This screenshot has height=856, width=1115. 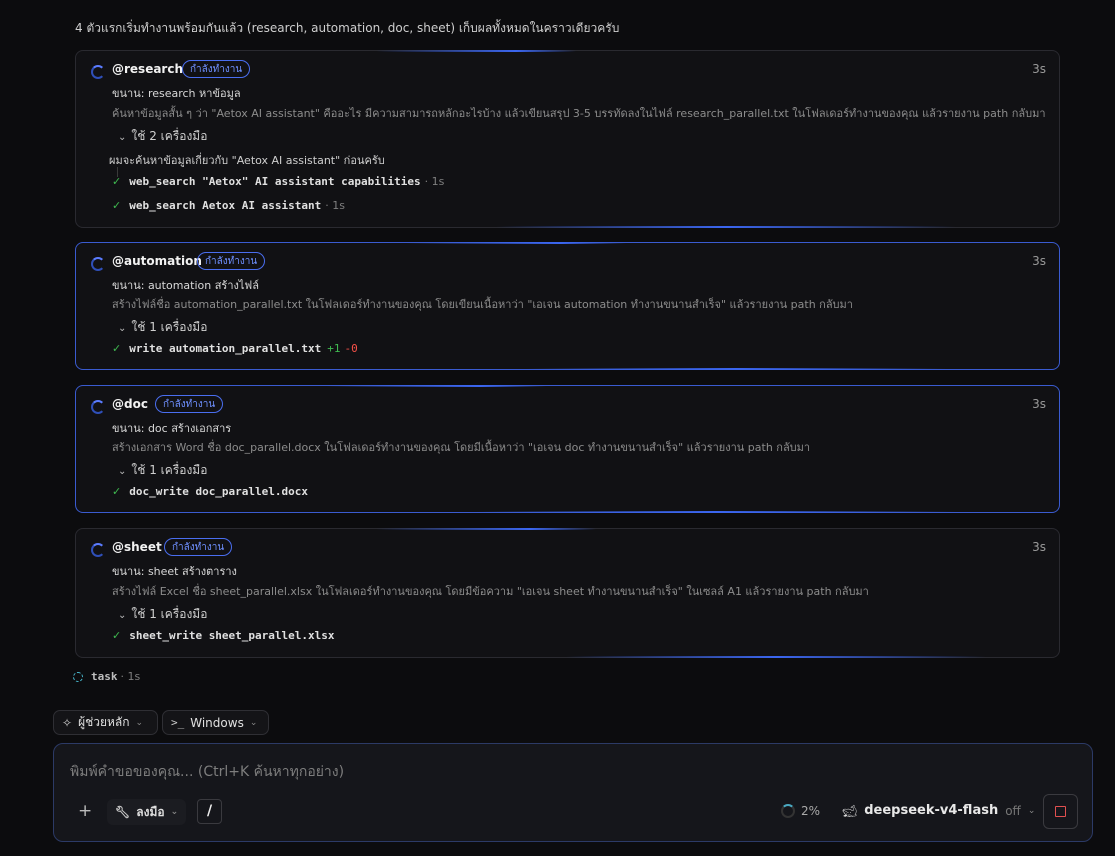 What do you see at coordinates (850, 810) in the screenshot?
I see `whale-icon: 🐋︎` at bounding box center [850, 810].